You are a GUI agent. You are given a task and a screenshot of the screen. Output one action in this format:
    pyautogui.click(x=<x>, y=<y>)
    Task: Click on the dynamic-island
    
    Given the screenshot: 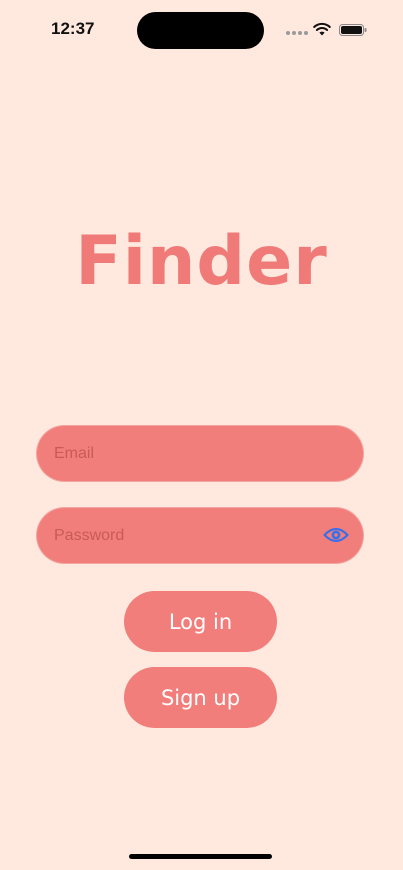 What is the action you would take?
    pyautogui.click(x=200, y=30)
    